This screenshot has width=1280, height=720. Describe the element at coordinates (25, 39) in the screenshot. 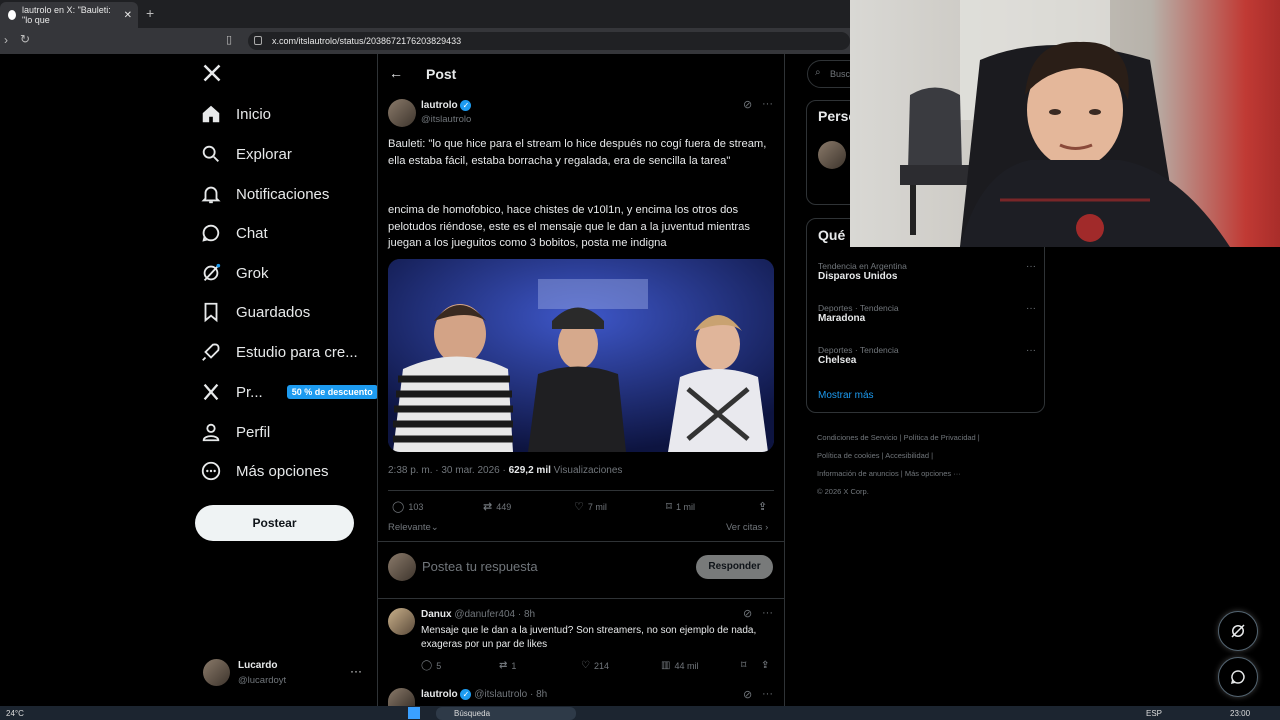

I see `reload-icon: ↻` at that location.